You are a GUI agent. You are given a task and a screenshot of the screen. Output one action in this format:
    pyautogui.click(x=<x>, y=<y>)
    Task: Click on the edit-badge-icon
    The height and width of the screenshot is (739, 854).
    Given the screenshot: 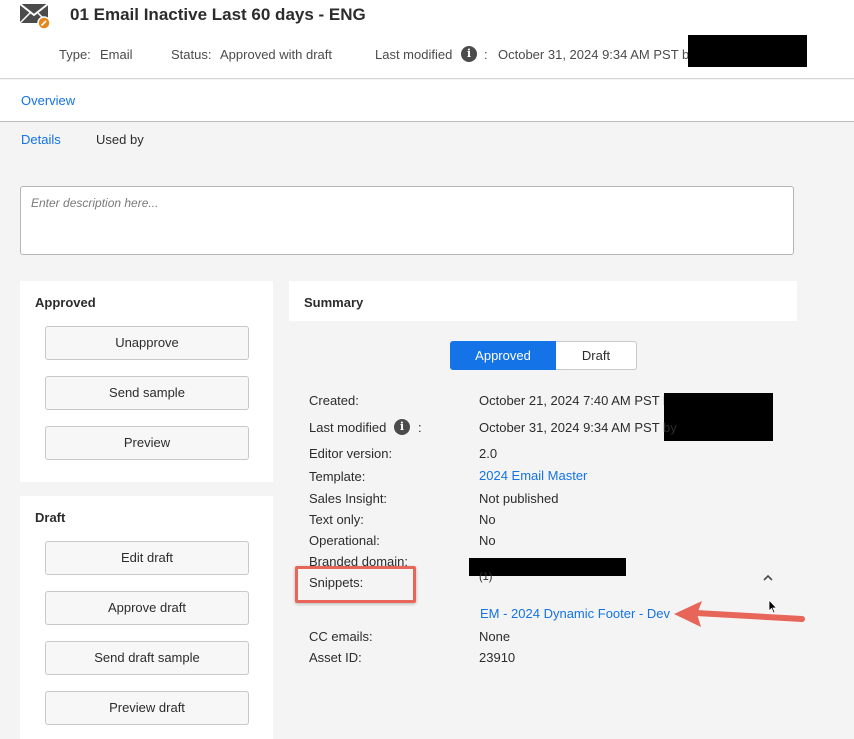 What is the action you would take?
    pyautogui.click(x=44, y=22)
    